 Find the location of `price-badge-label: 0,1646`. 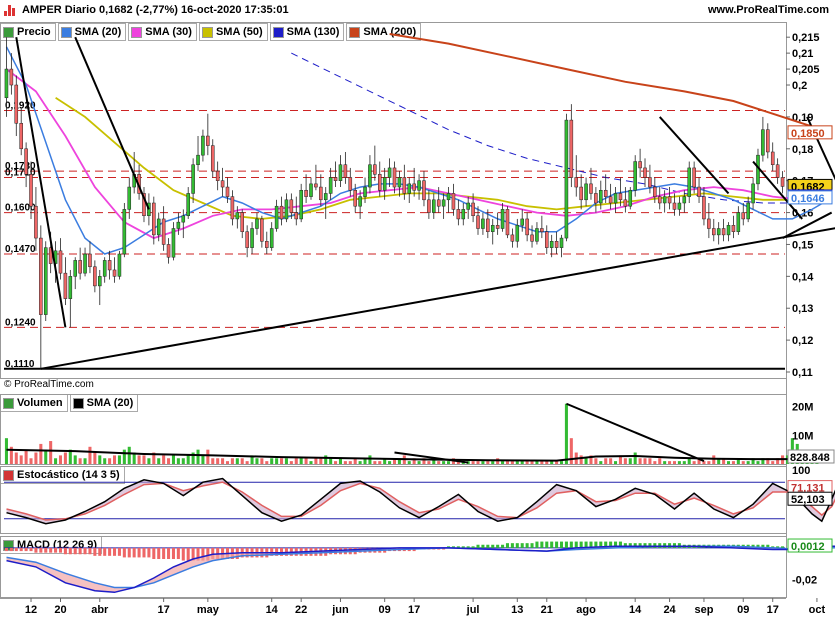

price-badge-label: 0,1646 is located at coordinates (808, 199).